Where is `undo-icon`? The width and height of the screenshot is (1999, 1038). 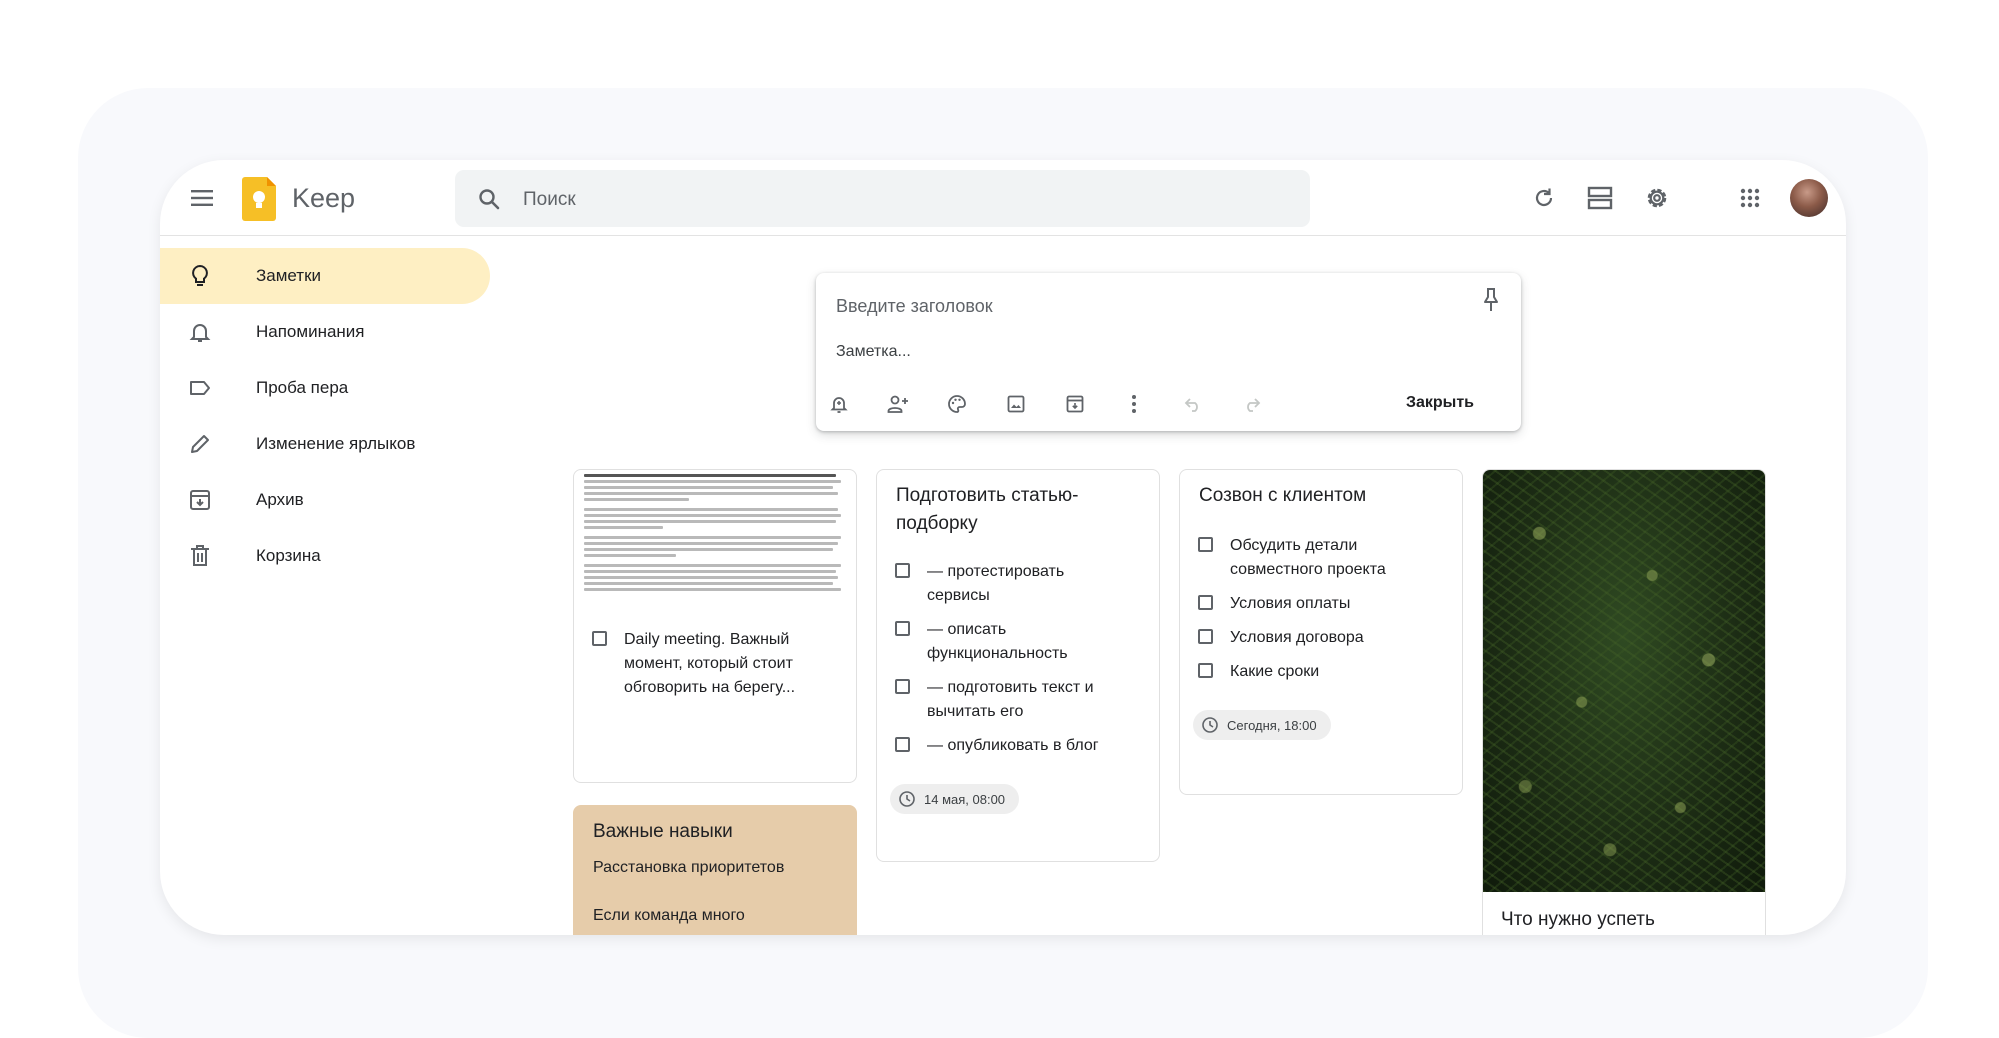 undo-icon is located at coordinates (1193, 404).